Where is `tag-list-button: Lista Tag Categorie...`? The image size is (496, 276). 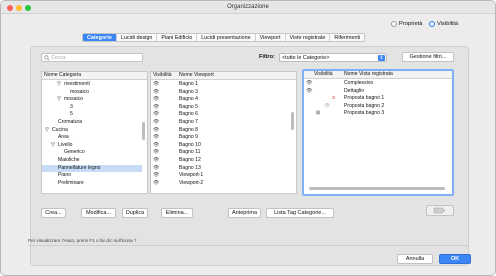
tag-list-button: Lista Tag Categorie... is located at coordinates (300, 213).